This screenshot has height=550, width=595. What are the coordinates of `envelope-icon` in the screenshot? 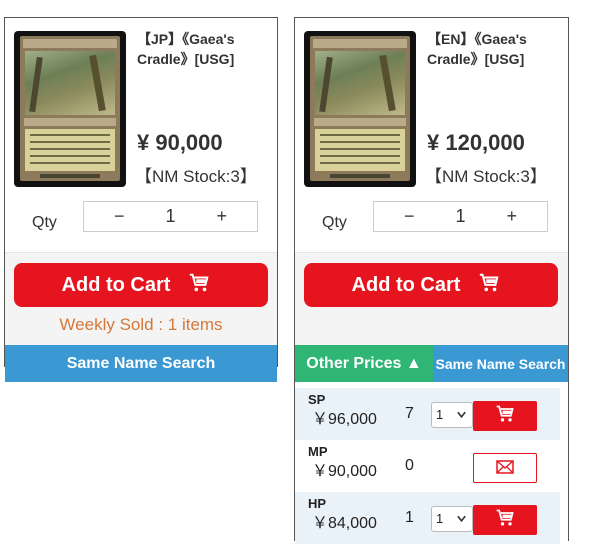 It's located at (505, 468).